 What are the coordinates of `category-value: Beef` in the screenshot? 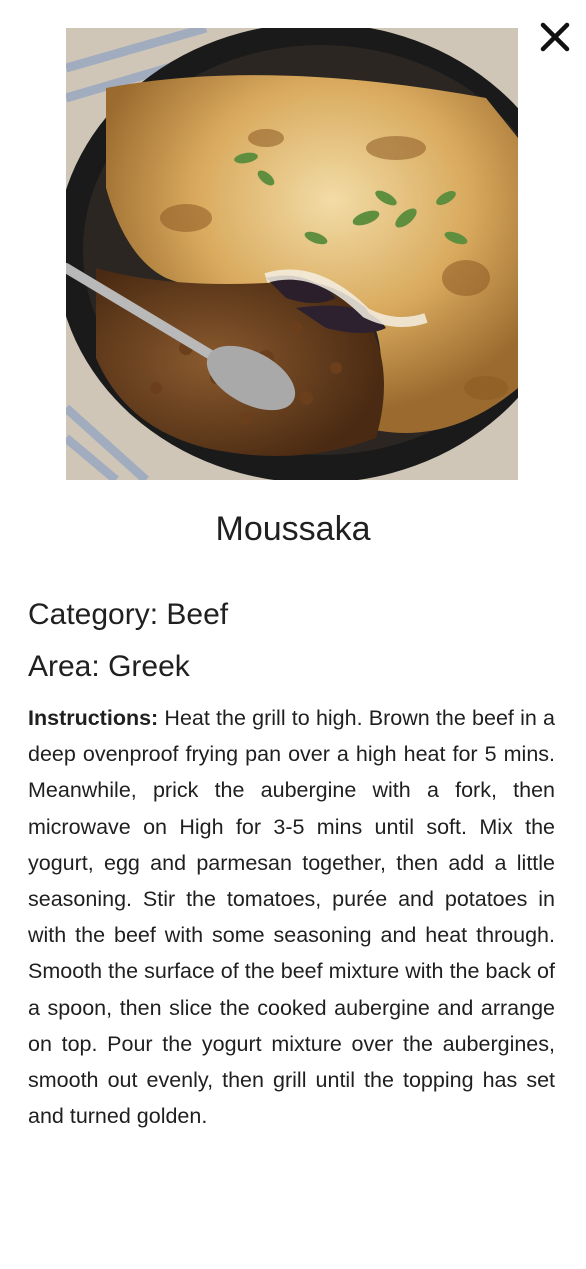 It's located at (197, 614).